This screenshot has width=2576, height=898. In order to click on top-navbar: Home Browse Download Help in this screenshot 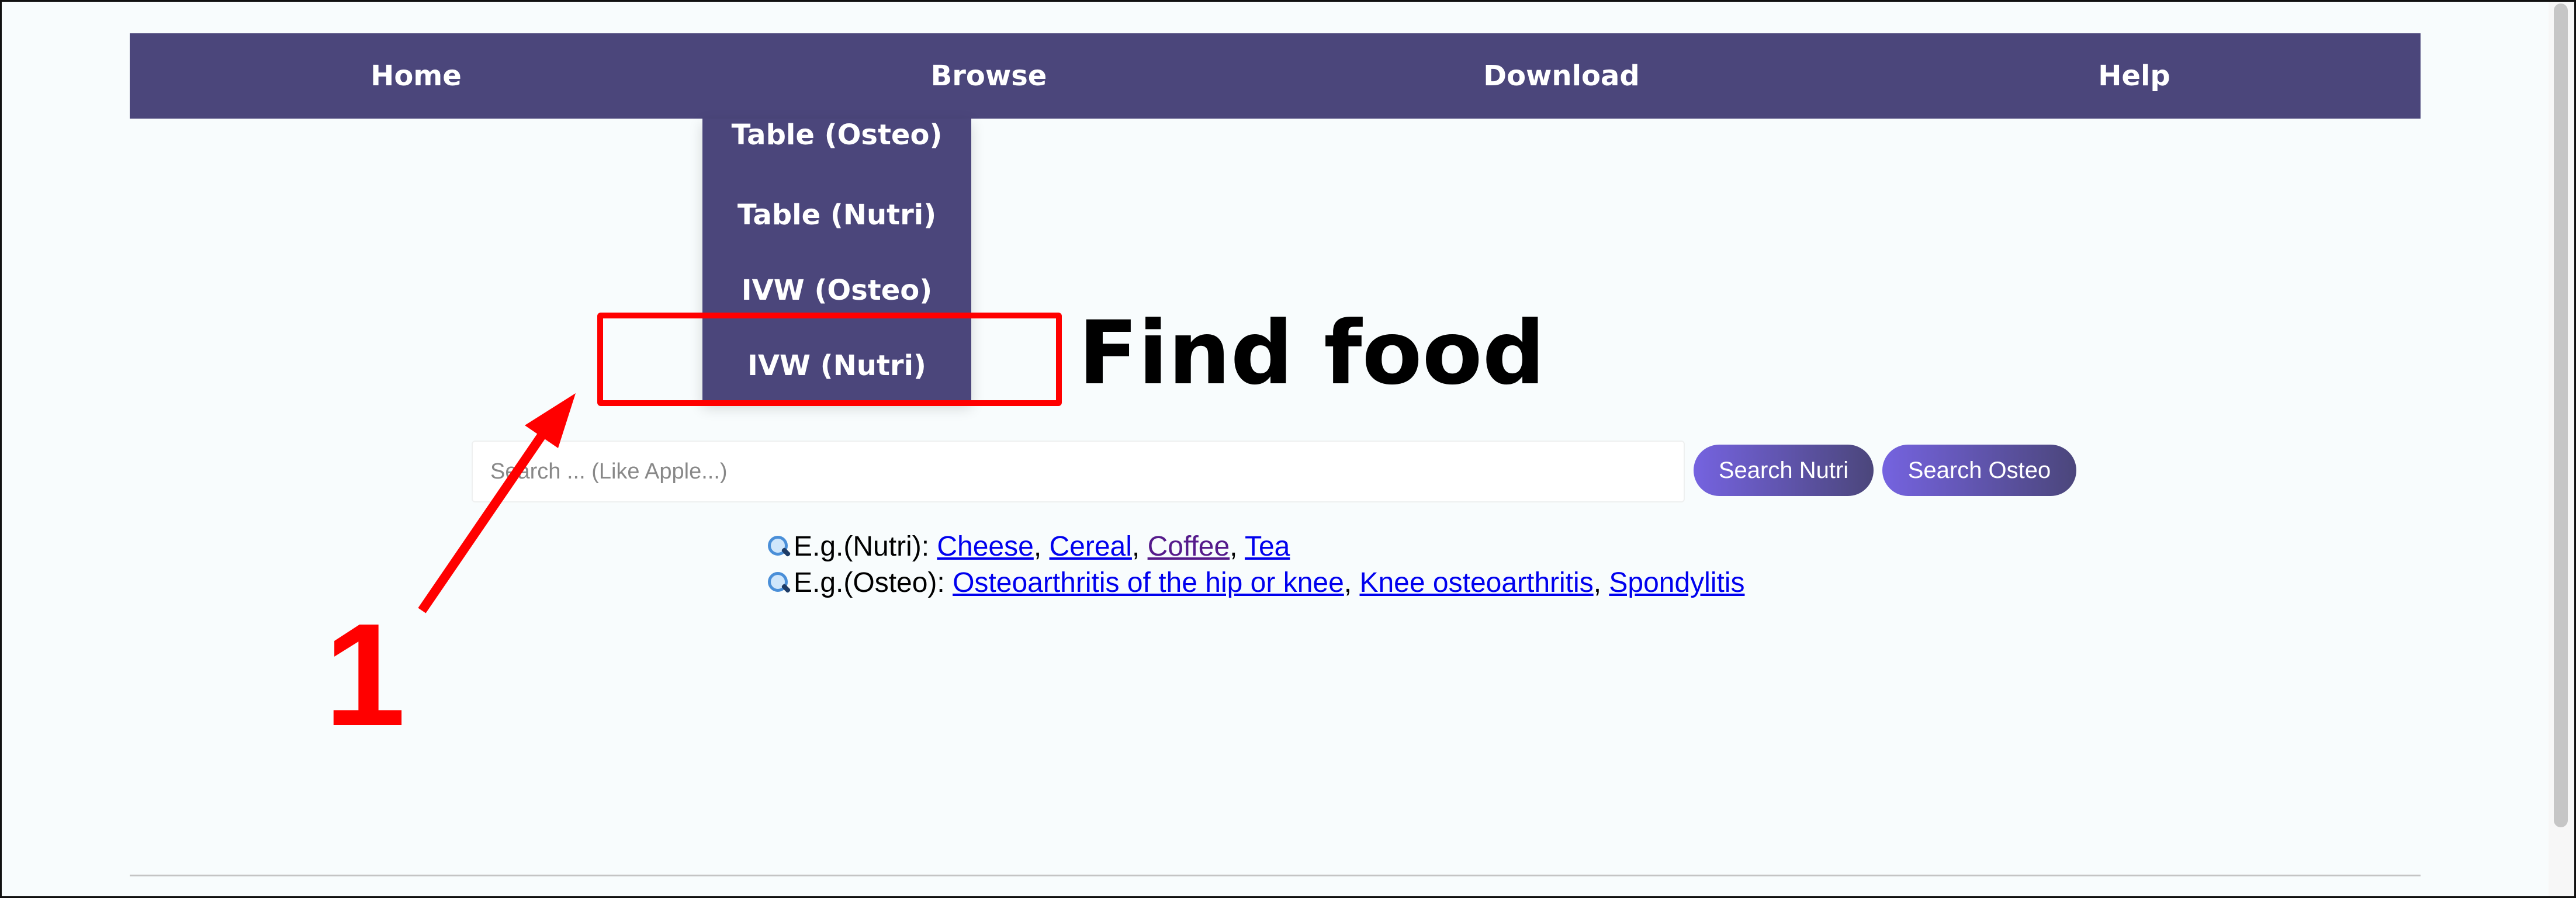, I will do `click(1275, 76)`.